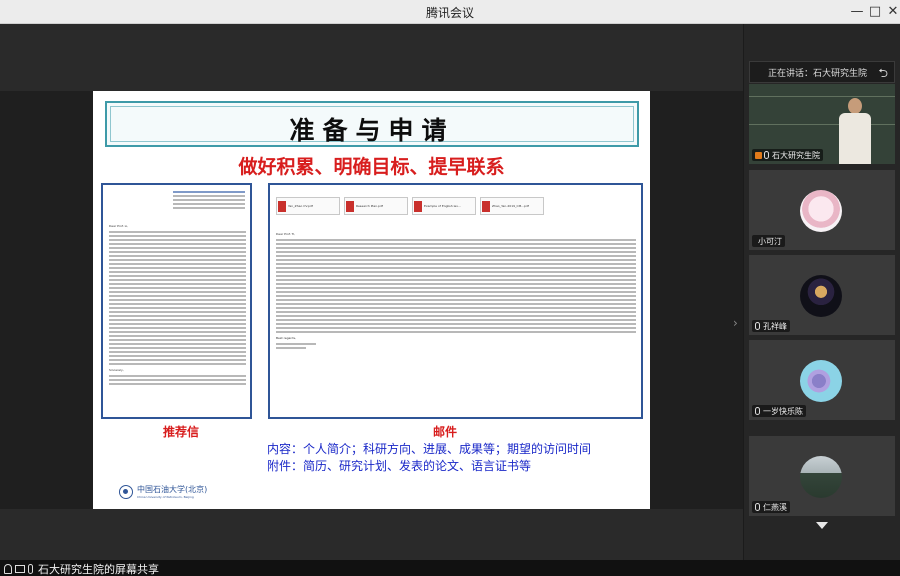 This screenshot has width=900, height=576. Describe the element at coordinates (116, 370) in the screenshot. I see `letter-closing: Sincerely,` at that location.